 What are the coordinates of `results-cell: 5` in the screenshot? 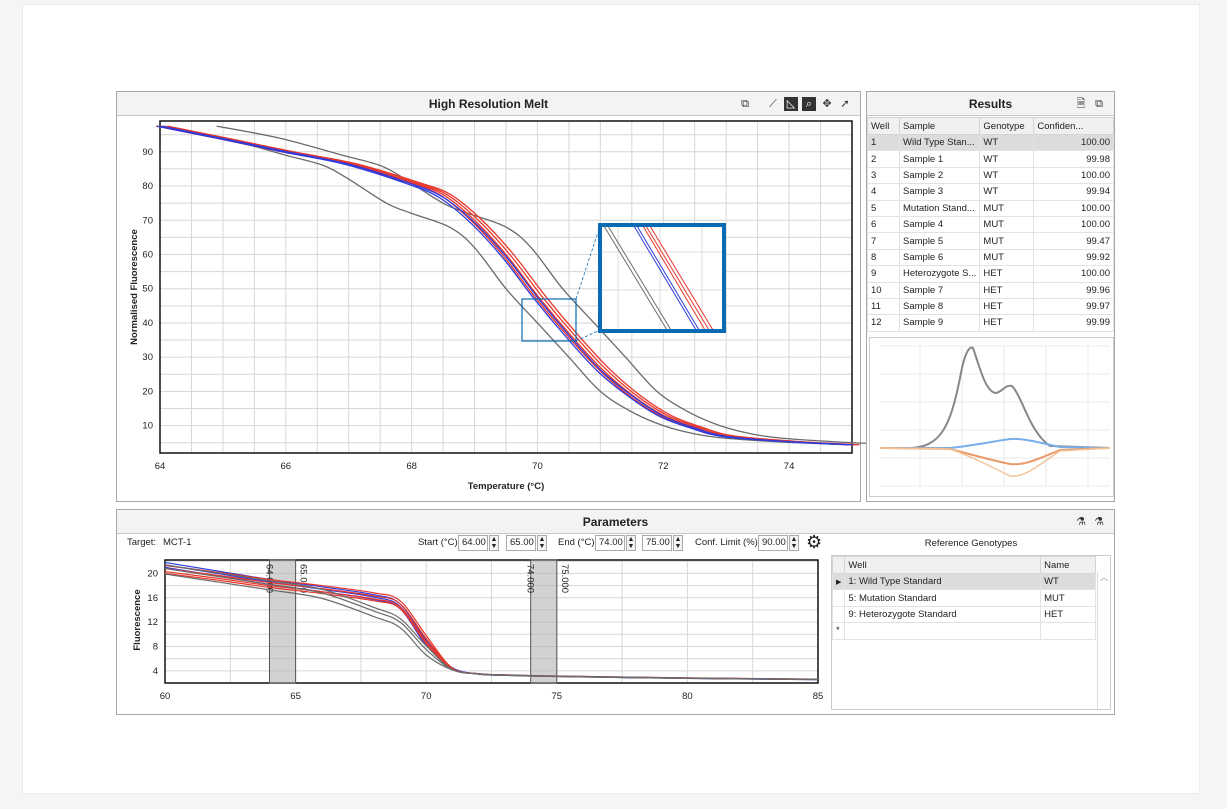 It's located at (883, 208).